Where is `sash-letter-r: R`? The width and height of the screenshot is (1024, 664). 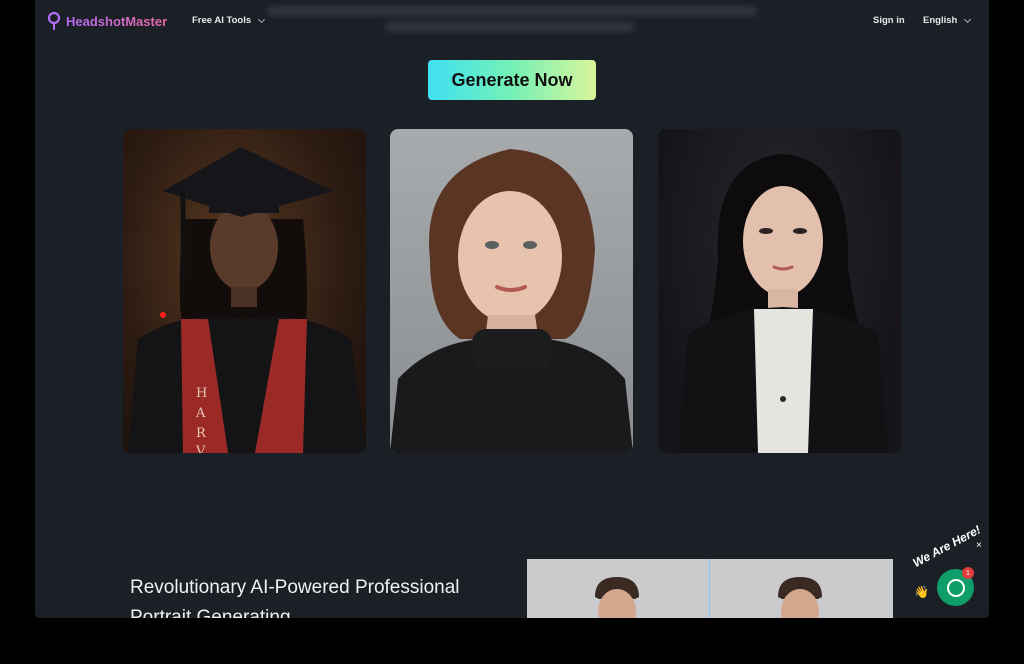 sash-letter-r: R is located at coordinates (201, 433).